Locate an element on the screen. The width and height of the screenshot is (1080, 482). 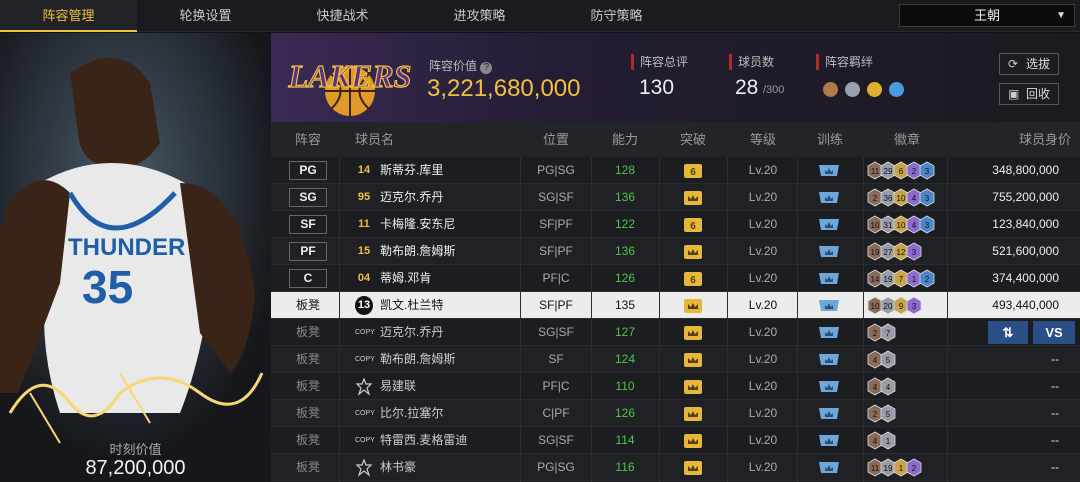
copy-tag: COPY is located at coordinates (365, 332).